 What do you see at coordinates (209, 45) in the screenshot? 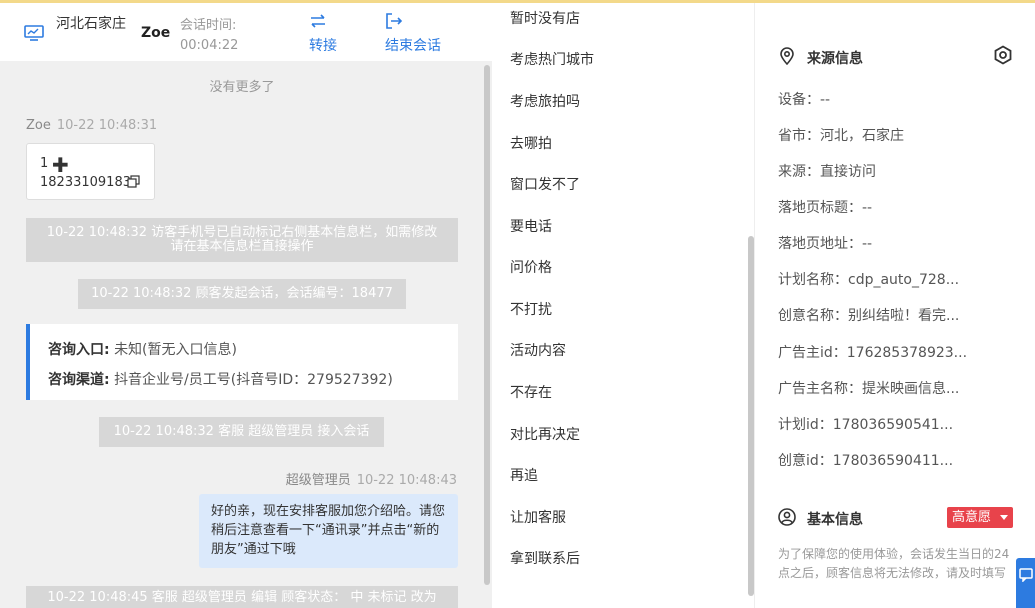
I see `session-time-value: 00:04:22` at bounding box center [209, 45].